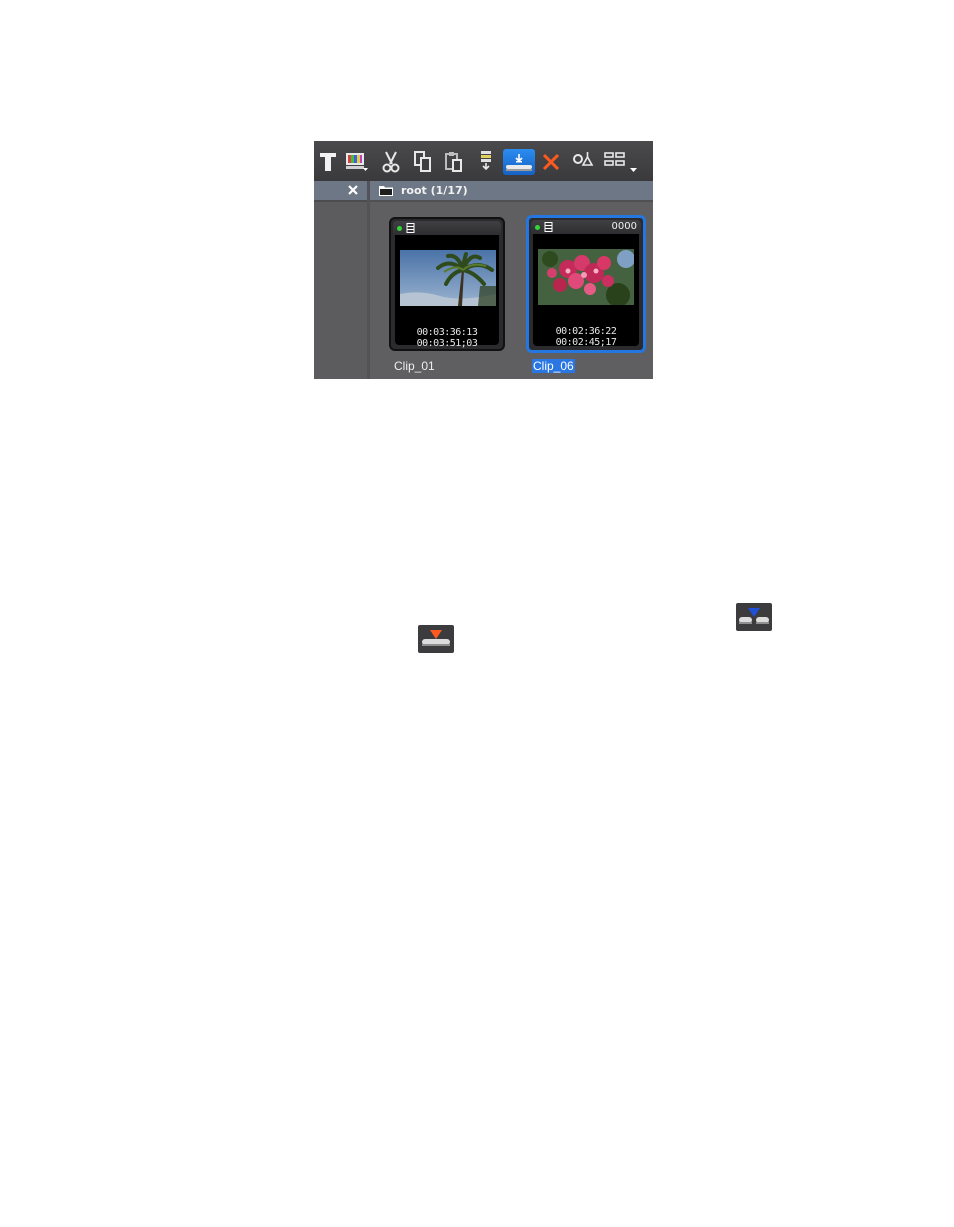  I want to click on overwrite-mode-icon, so click(436, 639).